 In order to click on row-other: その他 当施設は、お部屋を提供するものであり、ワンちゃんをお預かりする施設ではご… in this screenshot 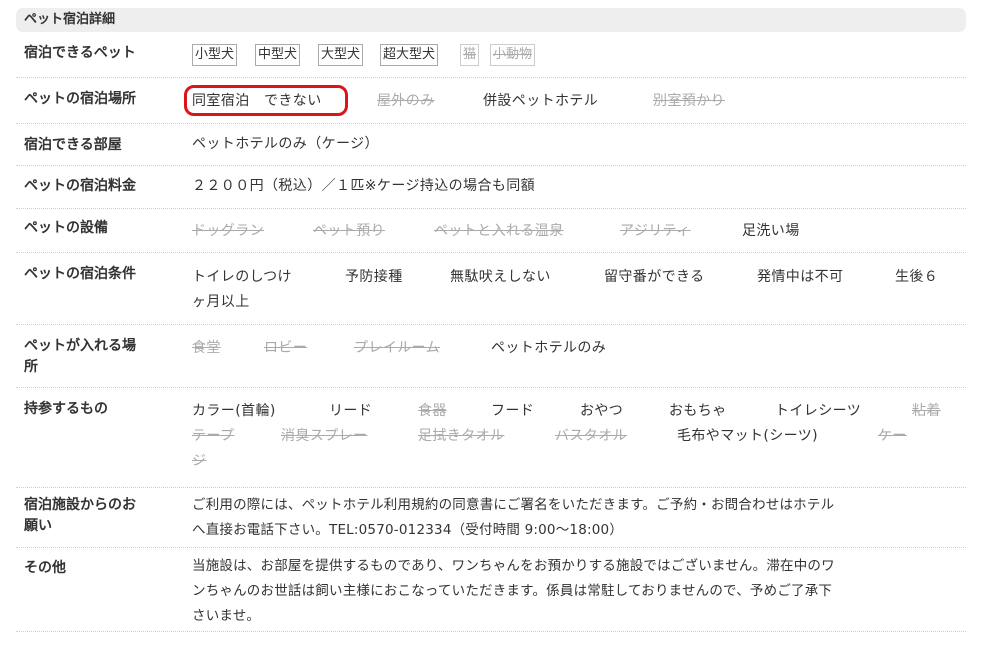, I will do `click(491, 590)`.